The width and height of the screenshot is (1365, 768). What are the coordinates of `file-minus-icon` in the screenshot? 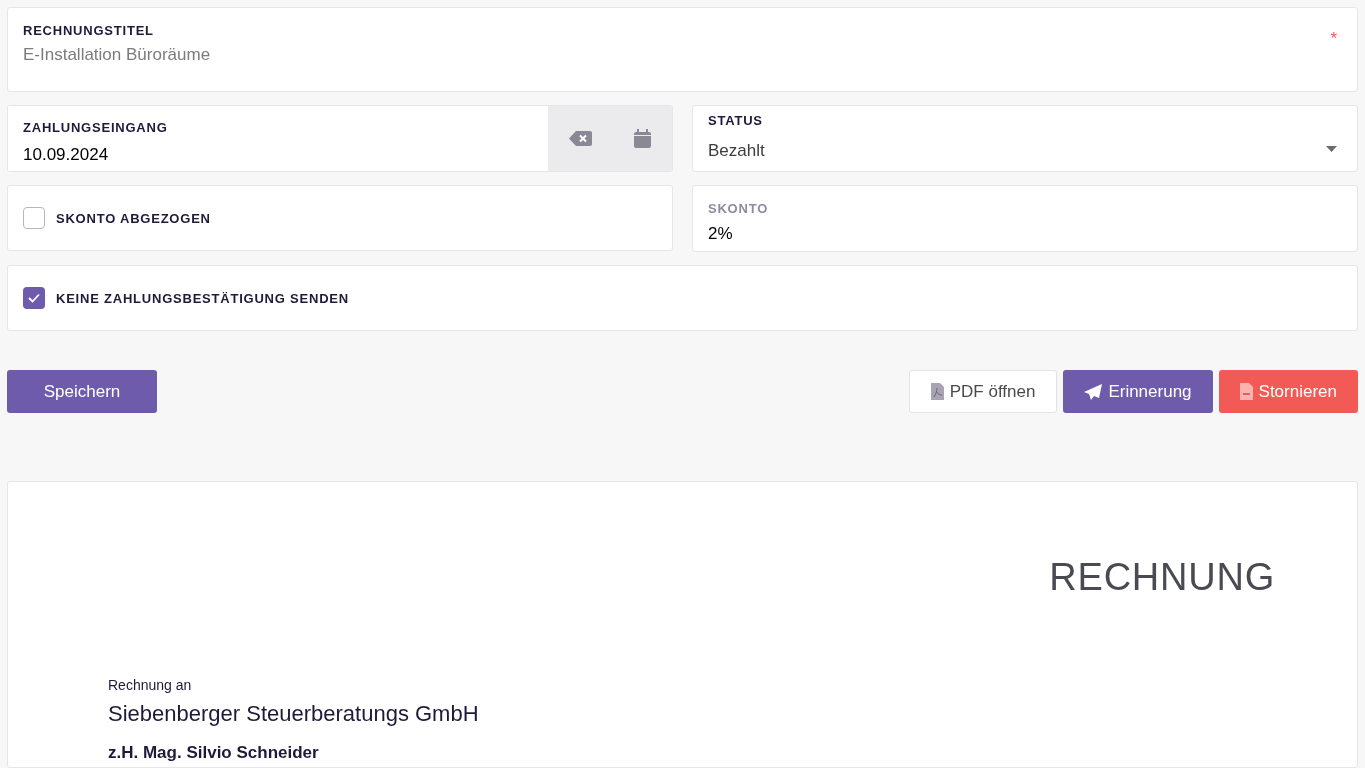 It's located at (1246, 391).